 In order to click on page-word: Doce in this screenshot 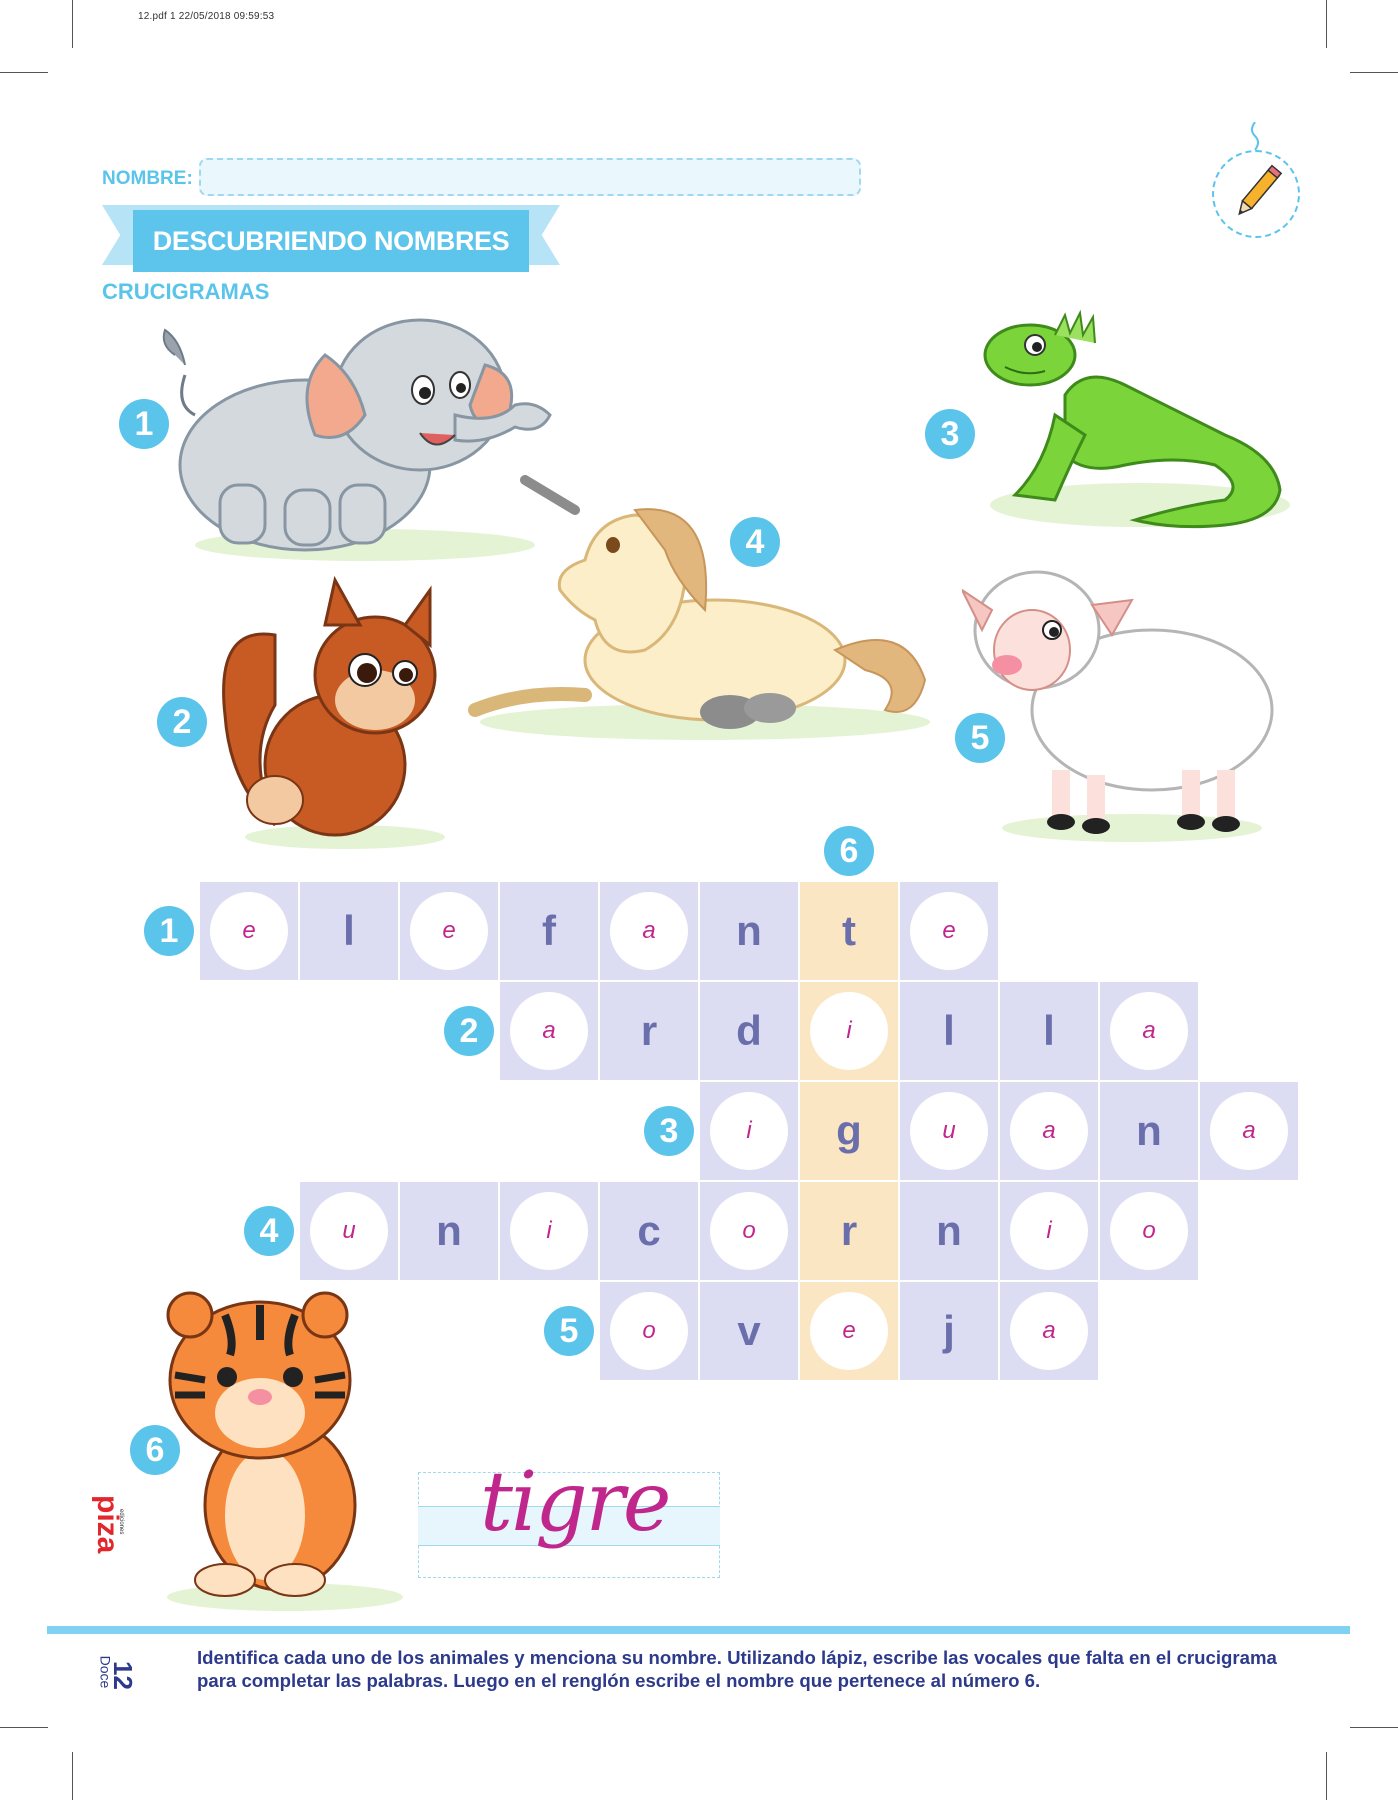, I will do `click(105, 1672)`.